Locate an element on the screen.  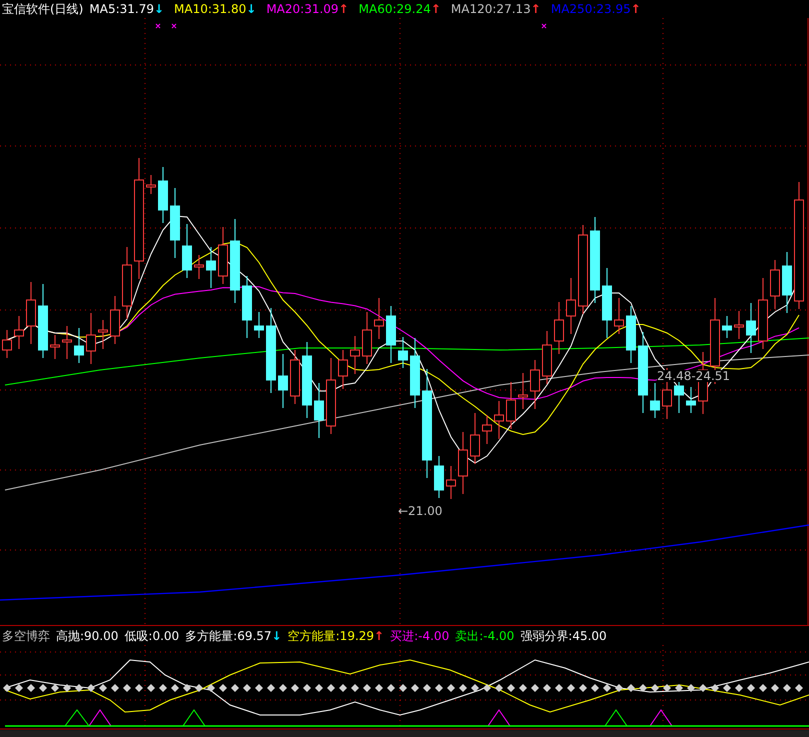
moving-average-label: MA20:31.09 is located at coordinates (302, 9).